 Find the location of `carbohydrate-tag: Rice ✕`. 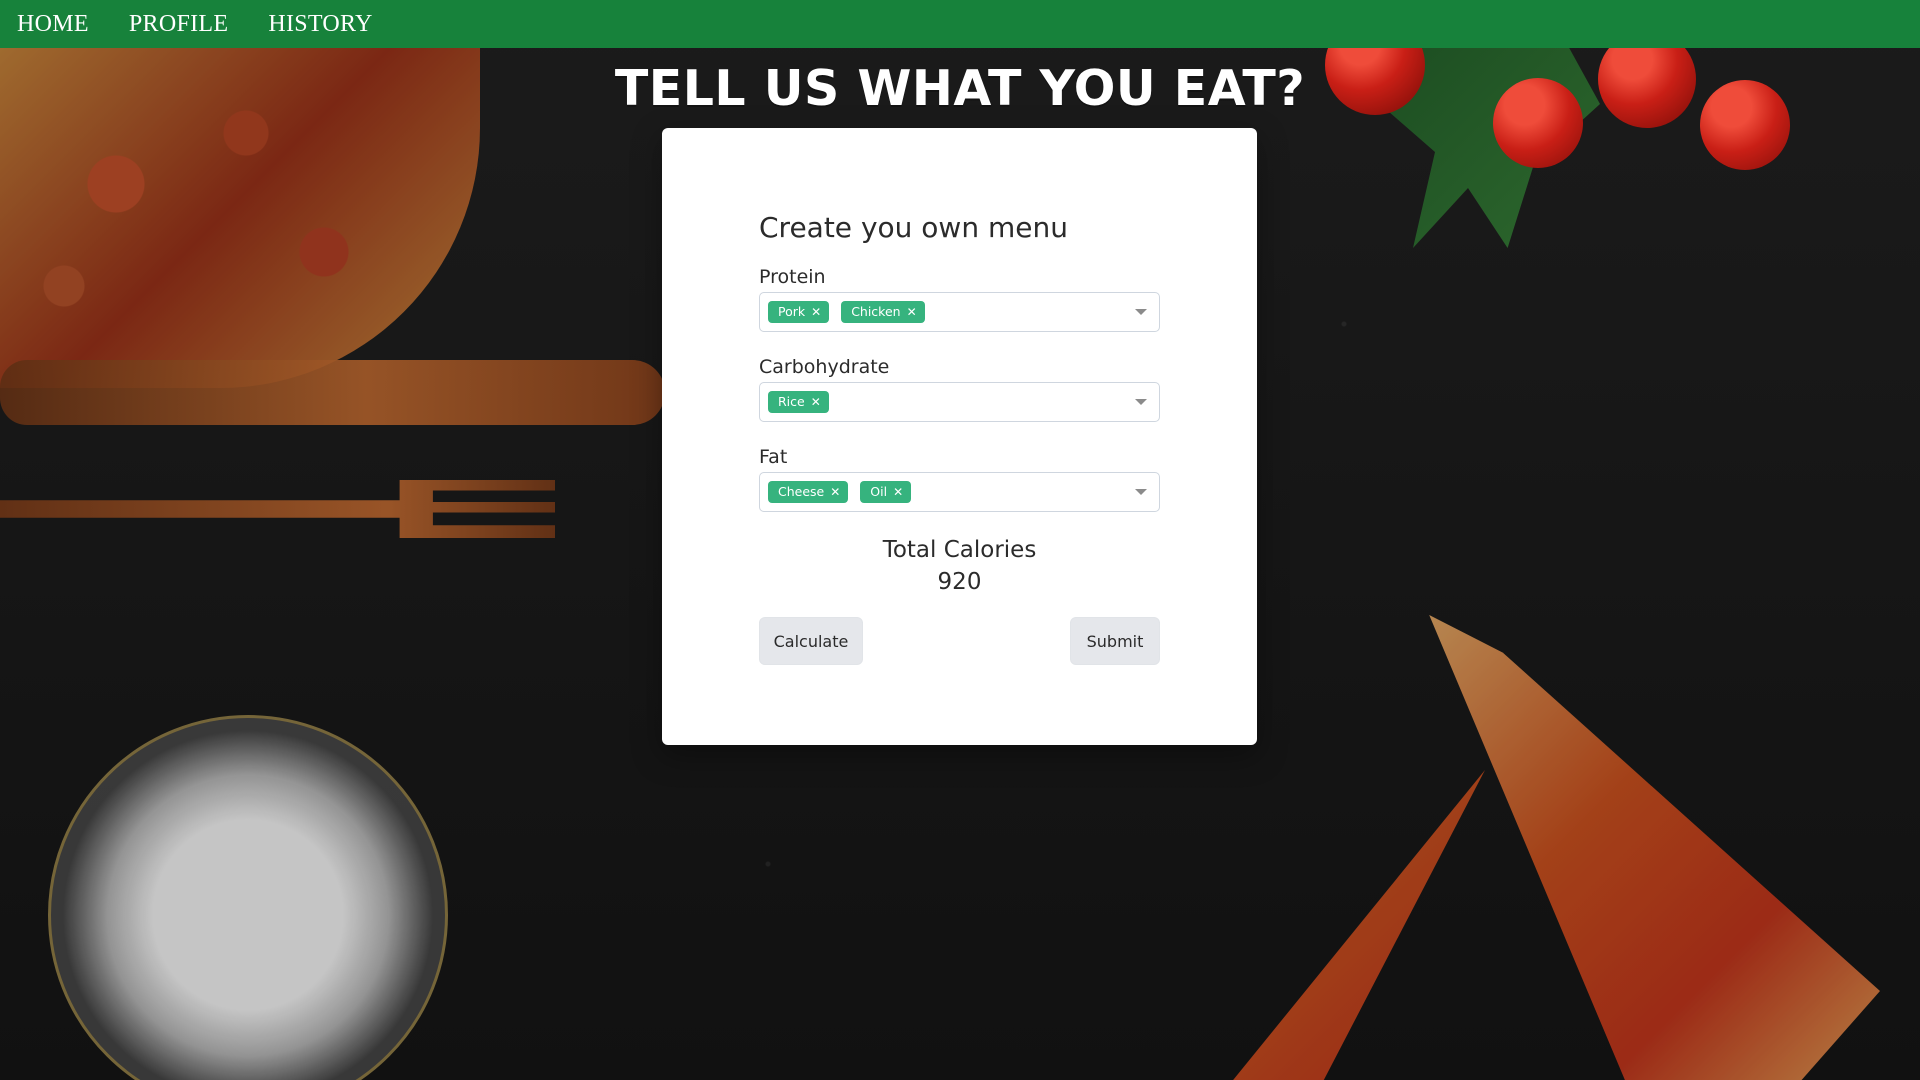

carbohydrate-tag: Rice ✕ is located at coordinates (798, 402).